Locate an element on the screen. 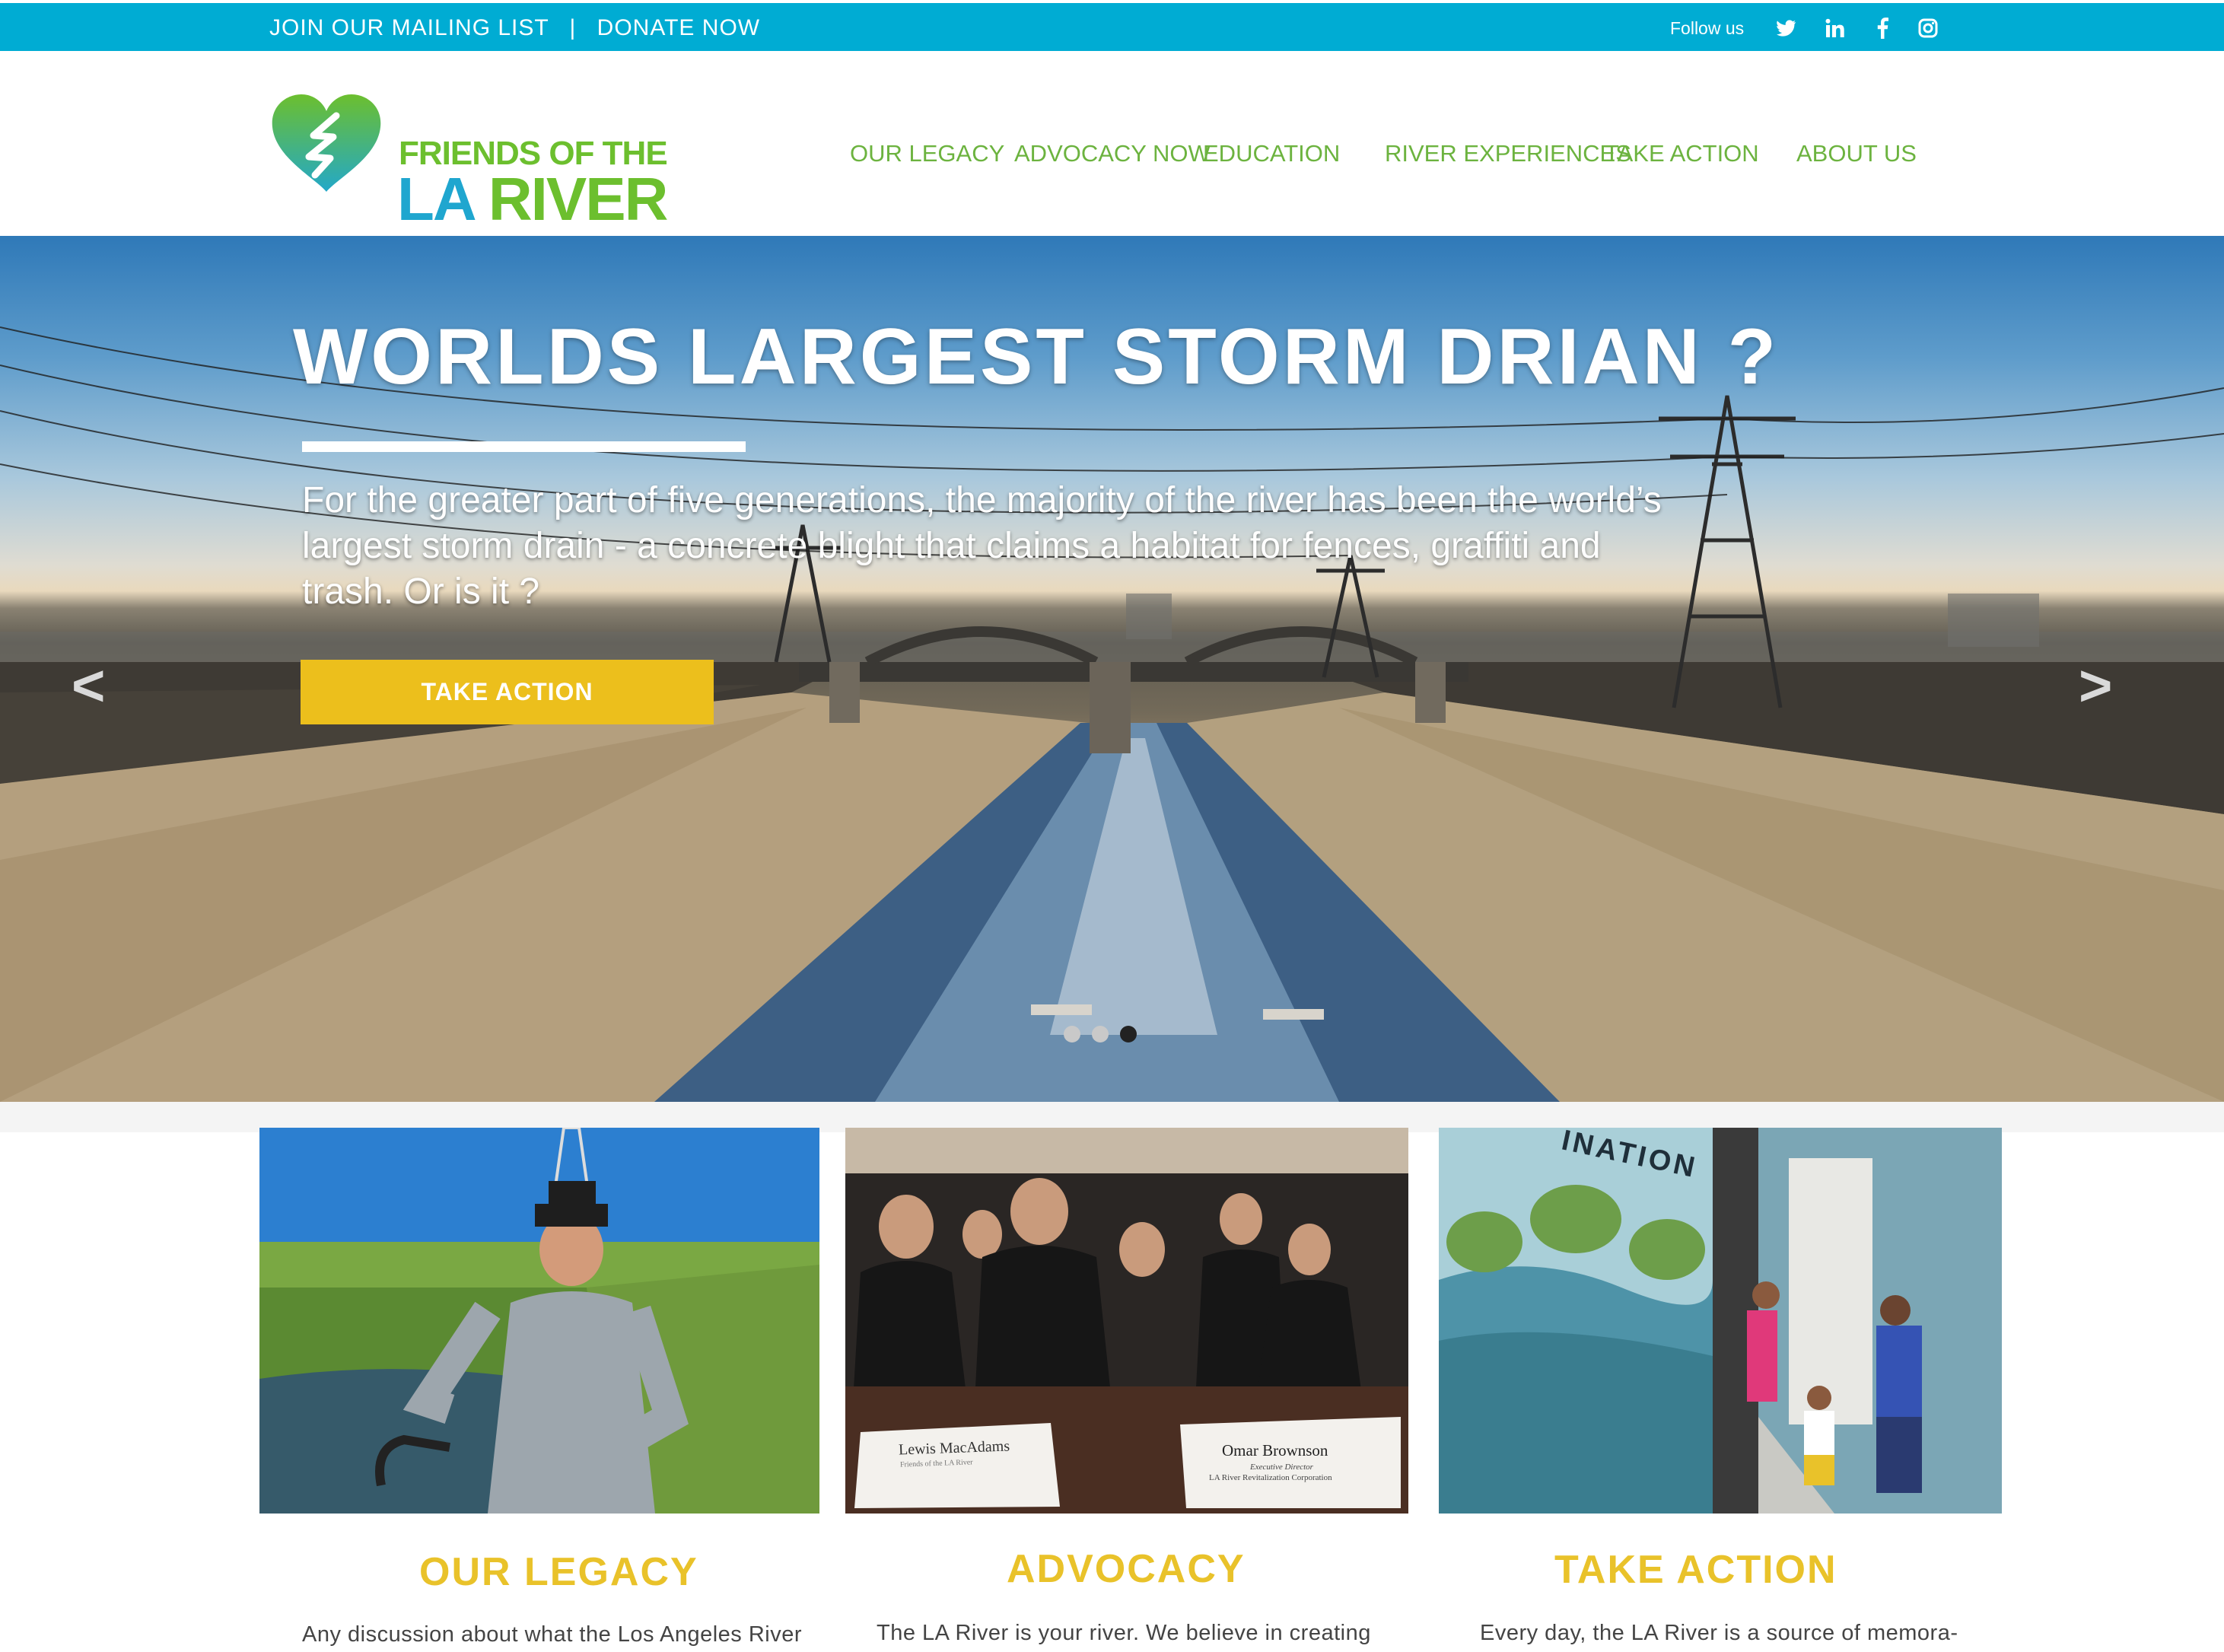  twitter-icon is located at coordinates (1787, 28).